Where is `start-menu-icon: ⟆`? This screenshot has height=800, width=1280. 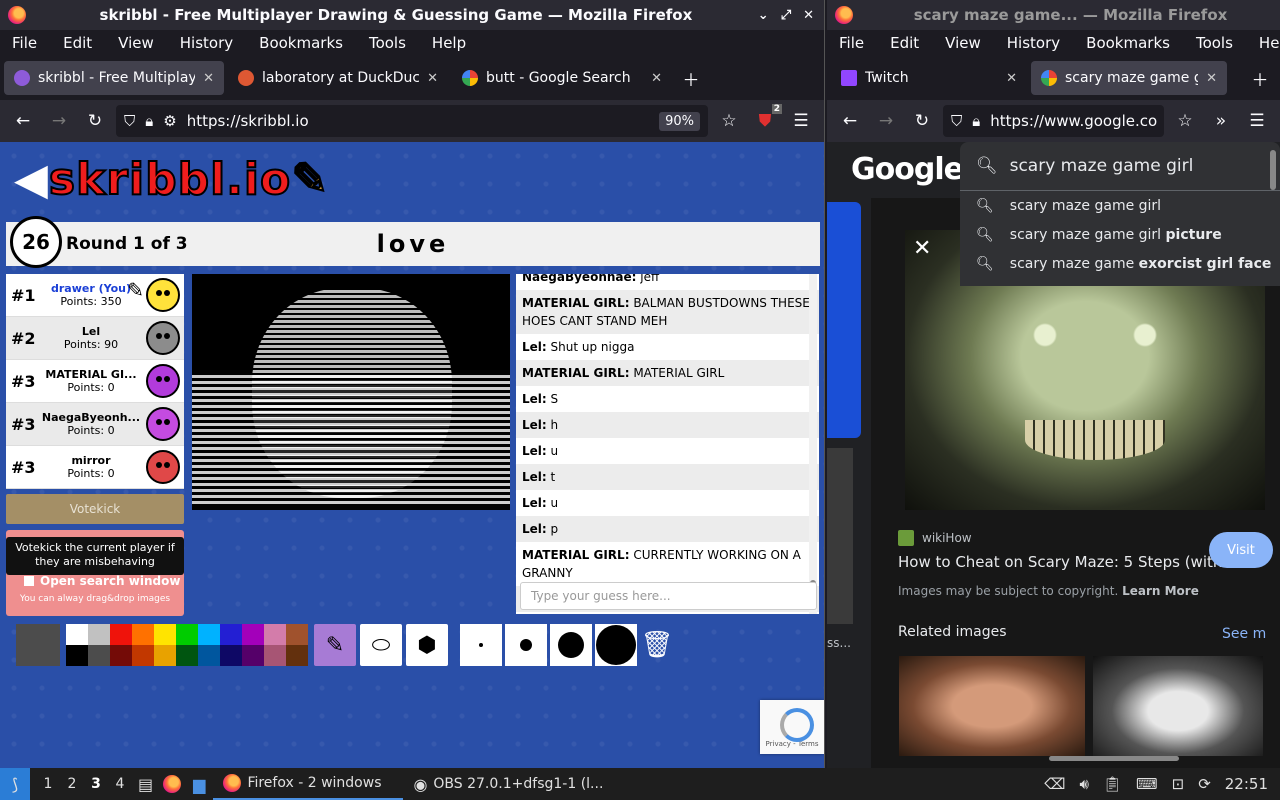 start-menu-icon: ⟆ is located at coordinates (15, 784).